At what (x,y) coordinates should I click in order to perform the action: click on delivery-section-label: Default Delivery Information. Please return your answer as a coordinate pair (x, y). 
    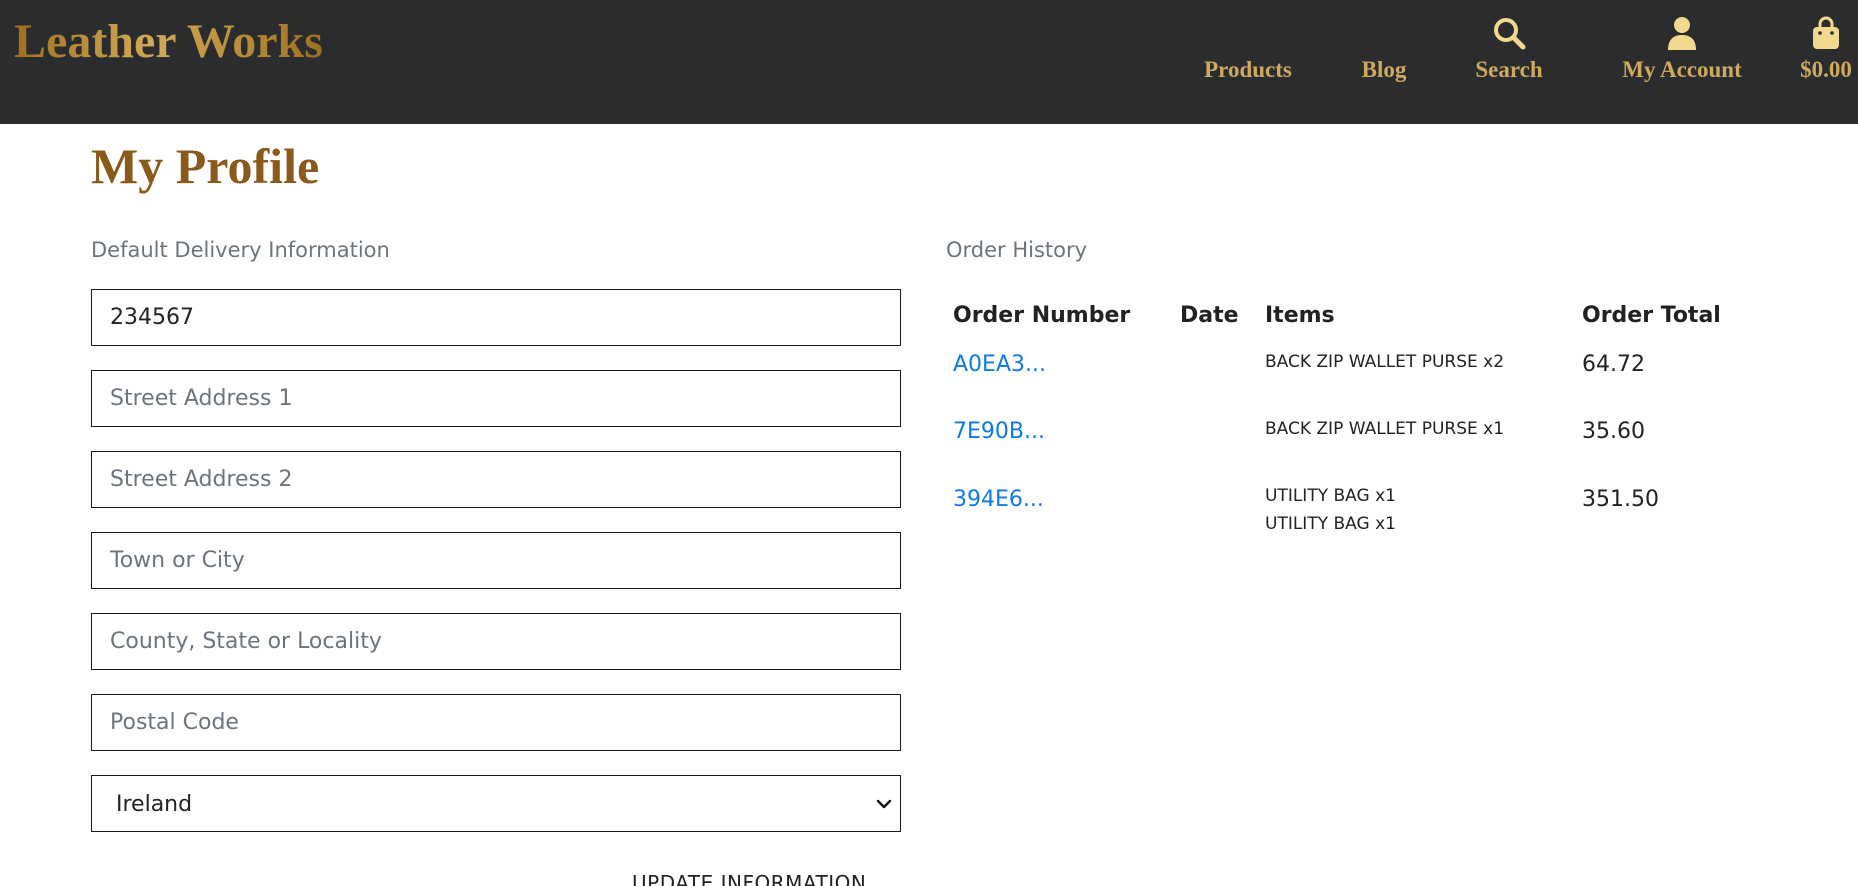
    Looking at the image, I should click on (240, 250).